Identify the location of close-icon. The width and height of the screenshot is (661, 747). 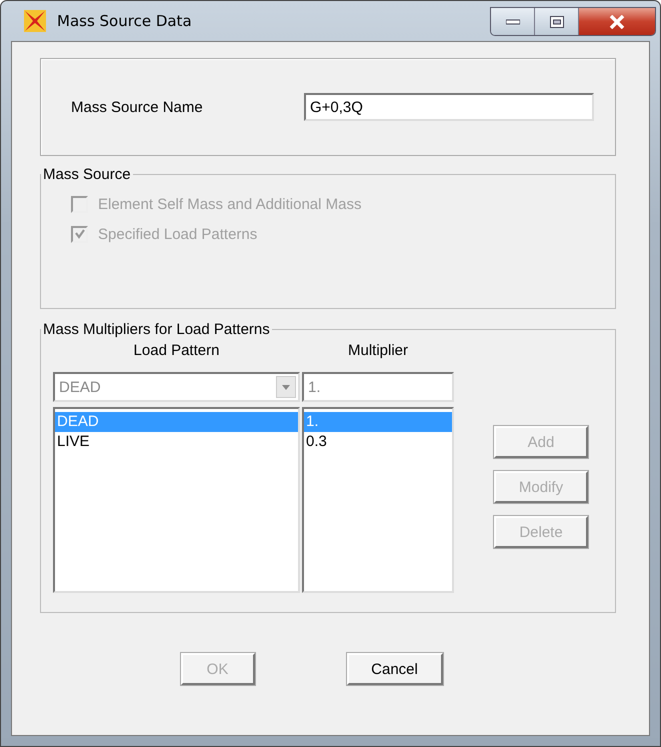
(617, 21).